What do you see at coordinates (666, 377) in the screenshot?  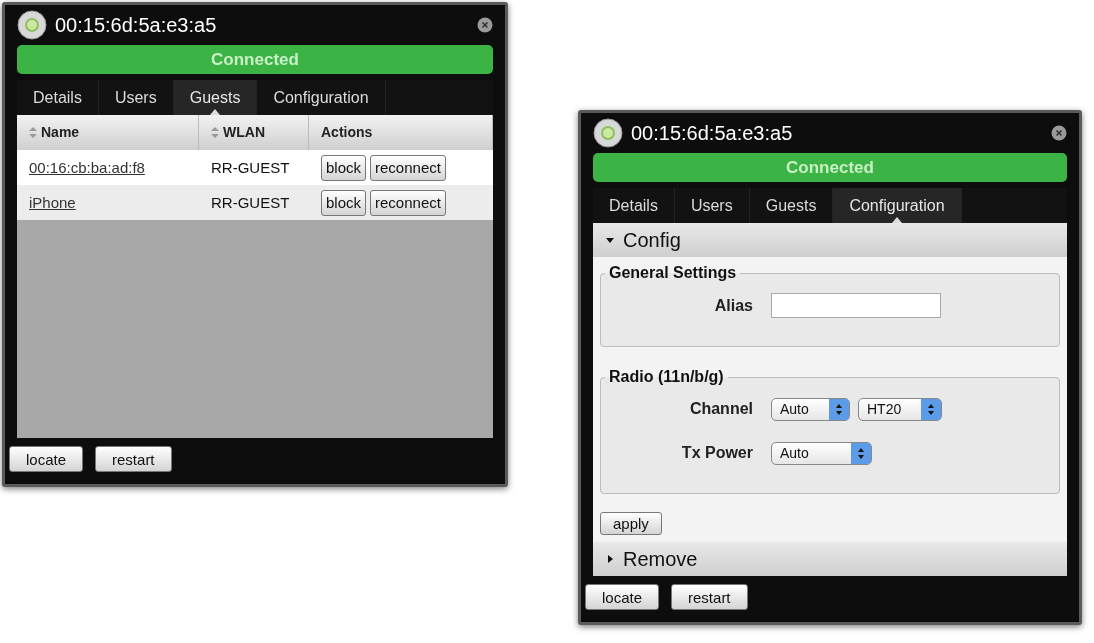 I see `group-legend: Radio (11n/b/g)` at bounding box center [666, 377].